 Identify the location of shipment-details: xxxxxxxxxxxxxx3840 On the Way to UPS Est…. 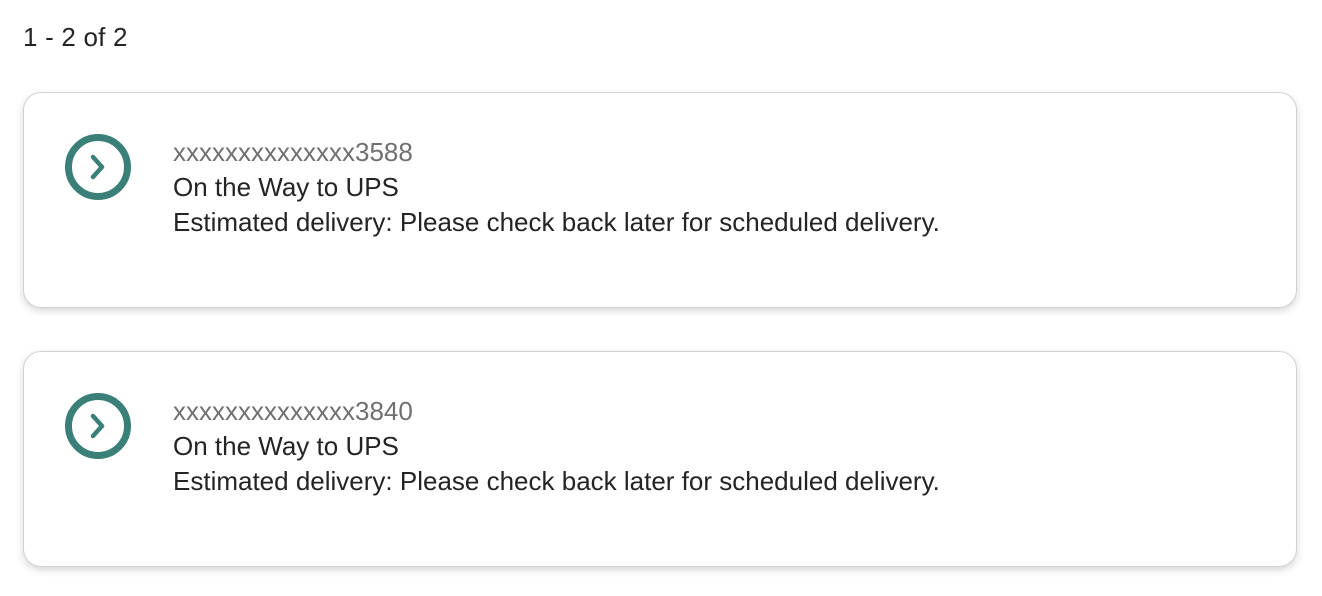
(719, 446).